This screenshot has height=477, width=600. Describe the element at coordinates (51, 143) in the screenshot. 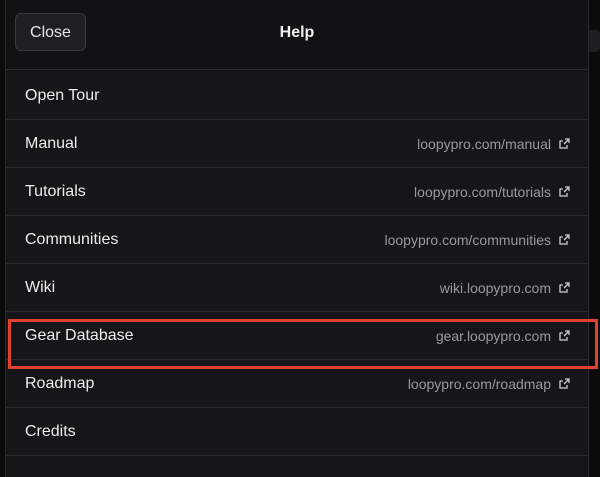

I see `list-item-label: Manual` at that location.